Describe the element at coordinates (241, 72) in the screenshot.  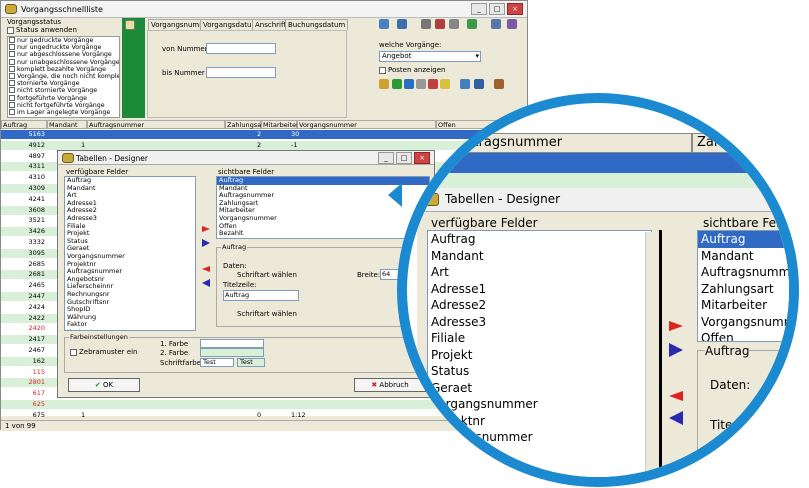
I see `bis-nummer-input` at that location.